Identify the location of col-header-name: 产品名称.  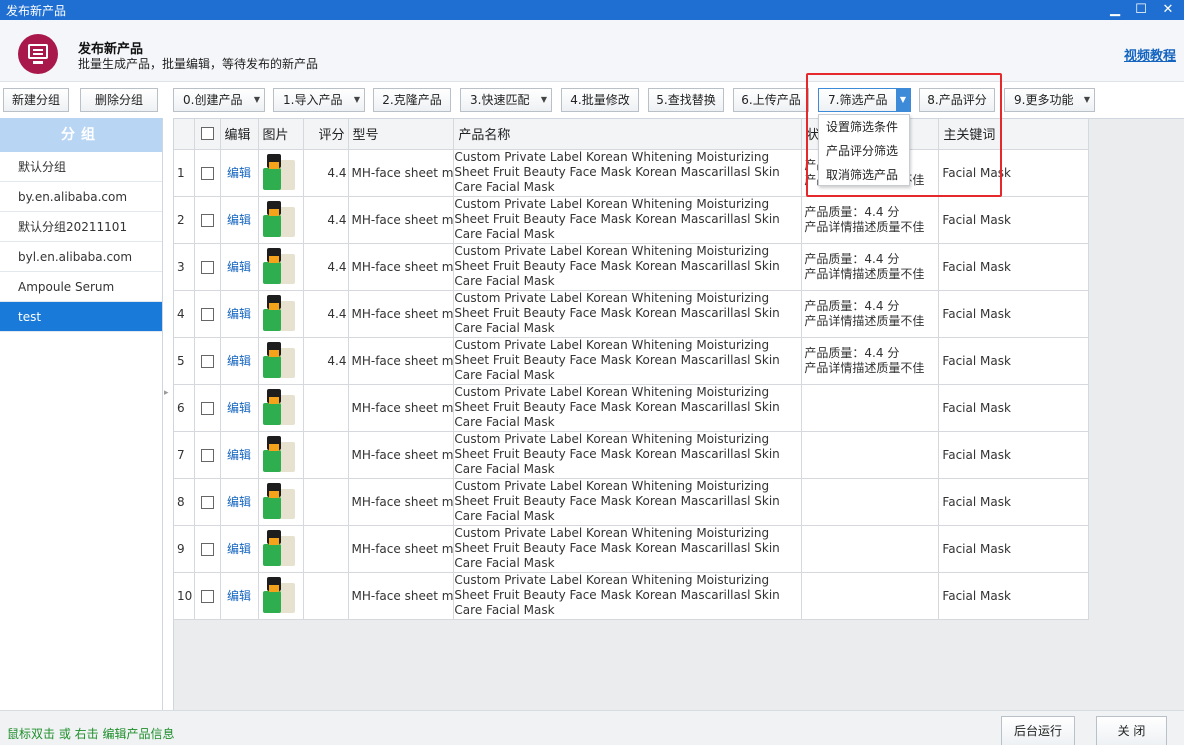
(628, 134).